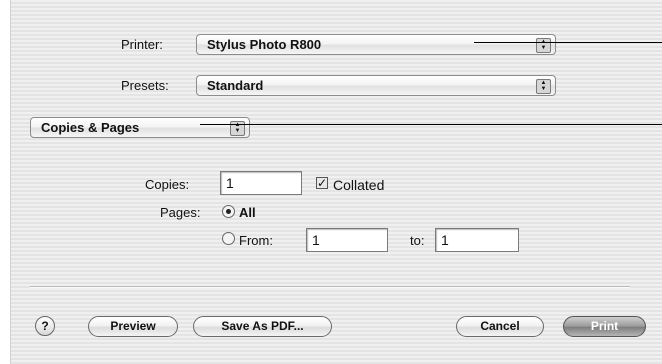 This screenshot has height=364, width=662. I want to click on printer-label: Printer:, so click(142, 44).